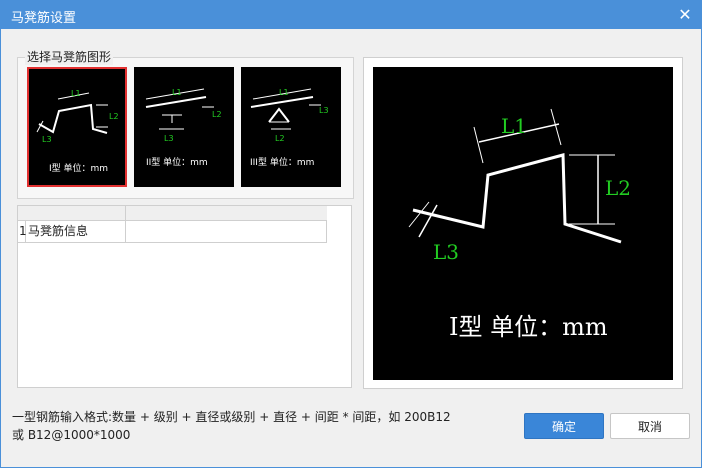 The image size is (702, 468). What do you see at coordinates (280, 138) in the screenshot?
I see `shape-type-3-l2: L2` at bounding box center [280, 138].